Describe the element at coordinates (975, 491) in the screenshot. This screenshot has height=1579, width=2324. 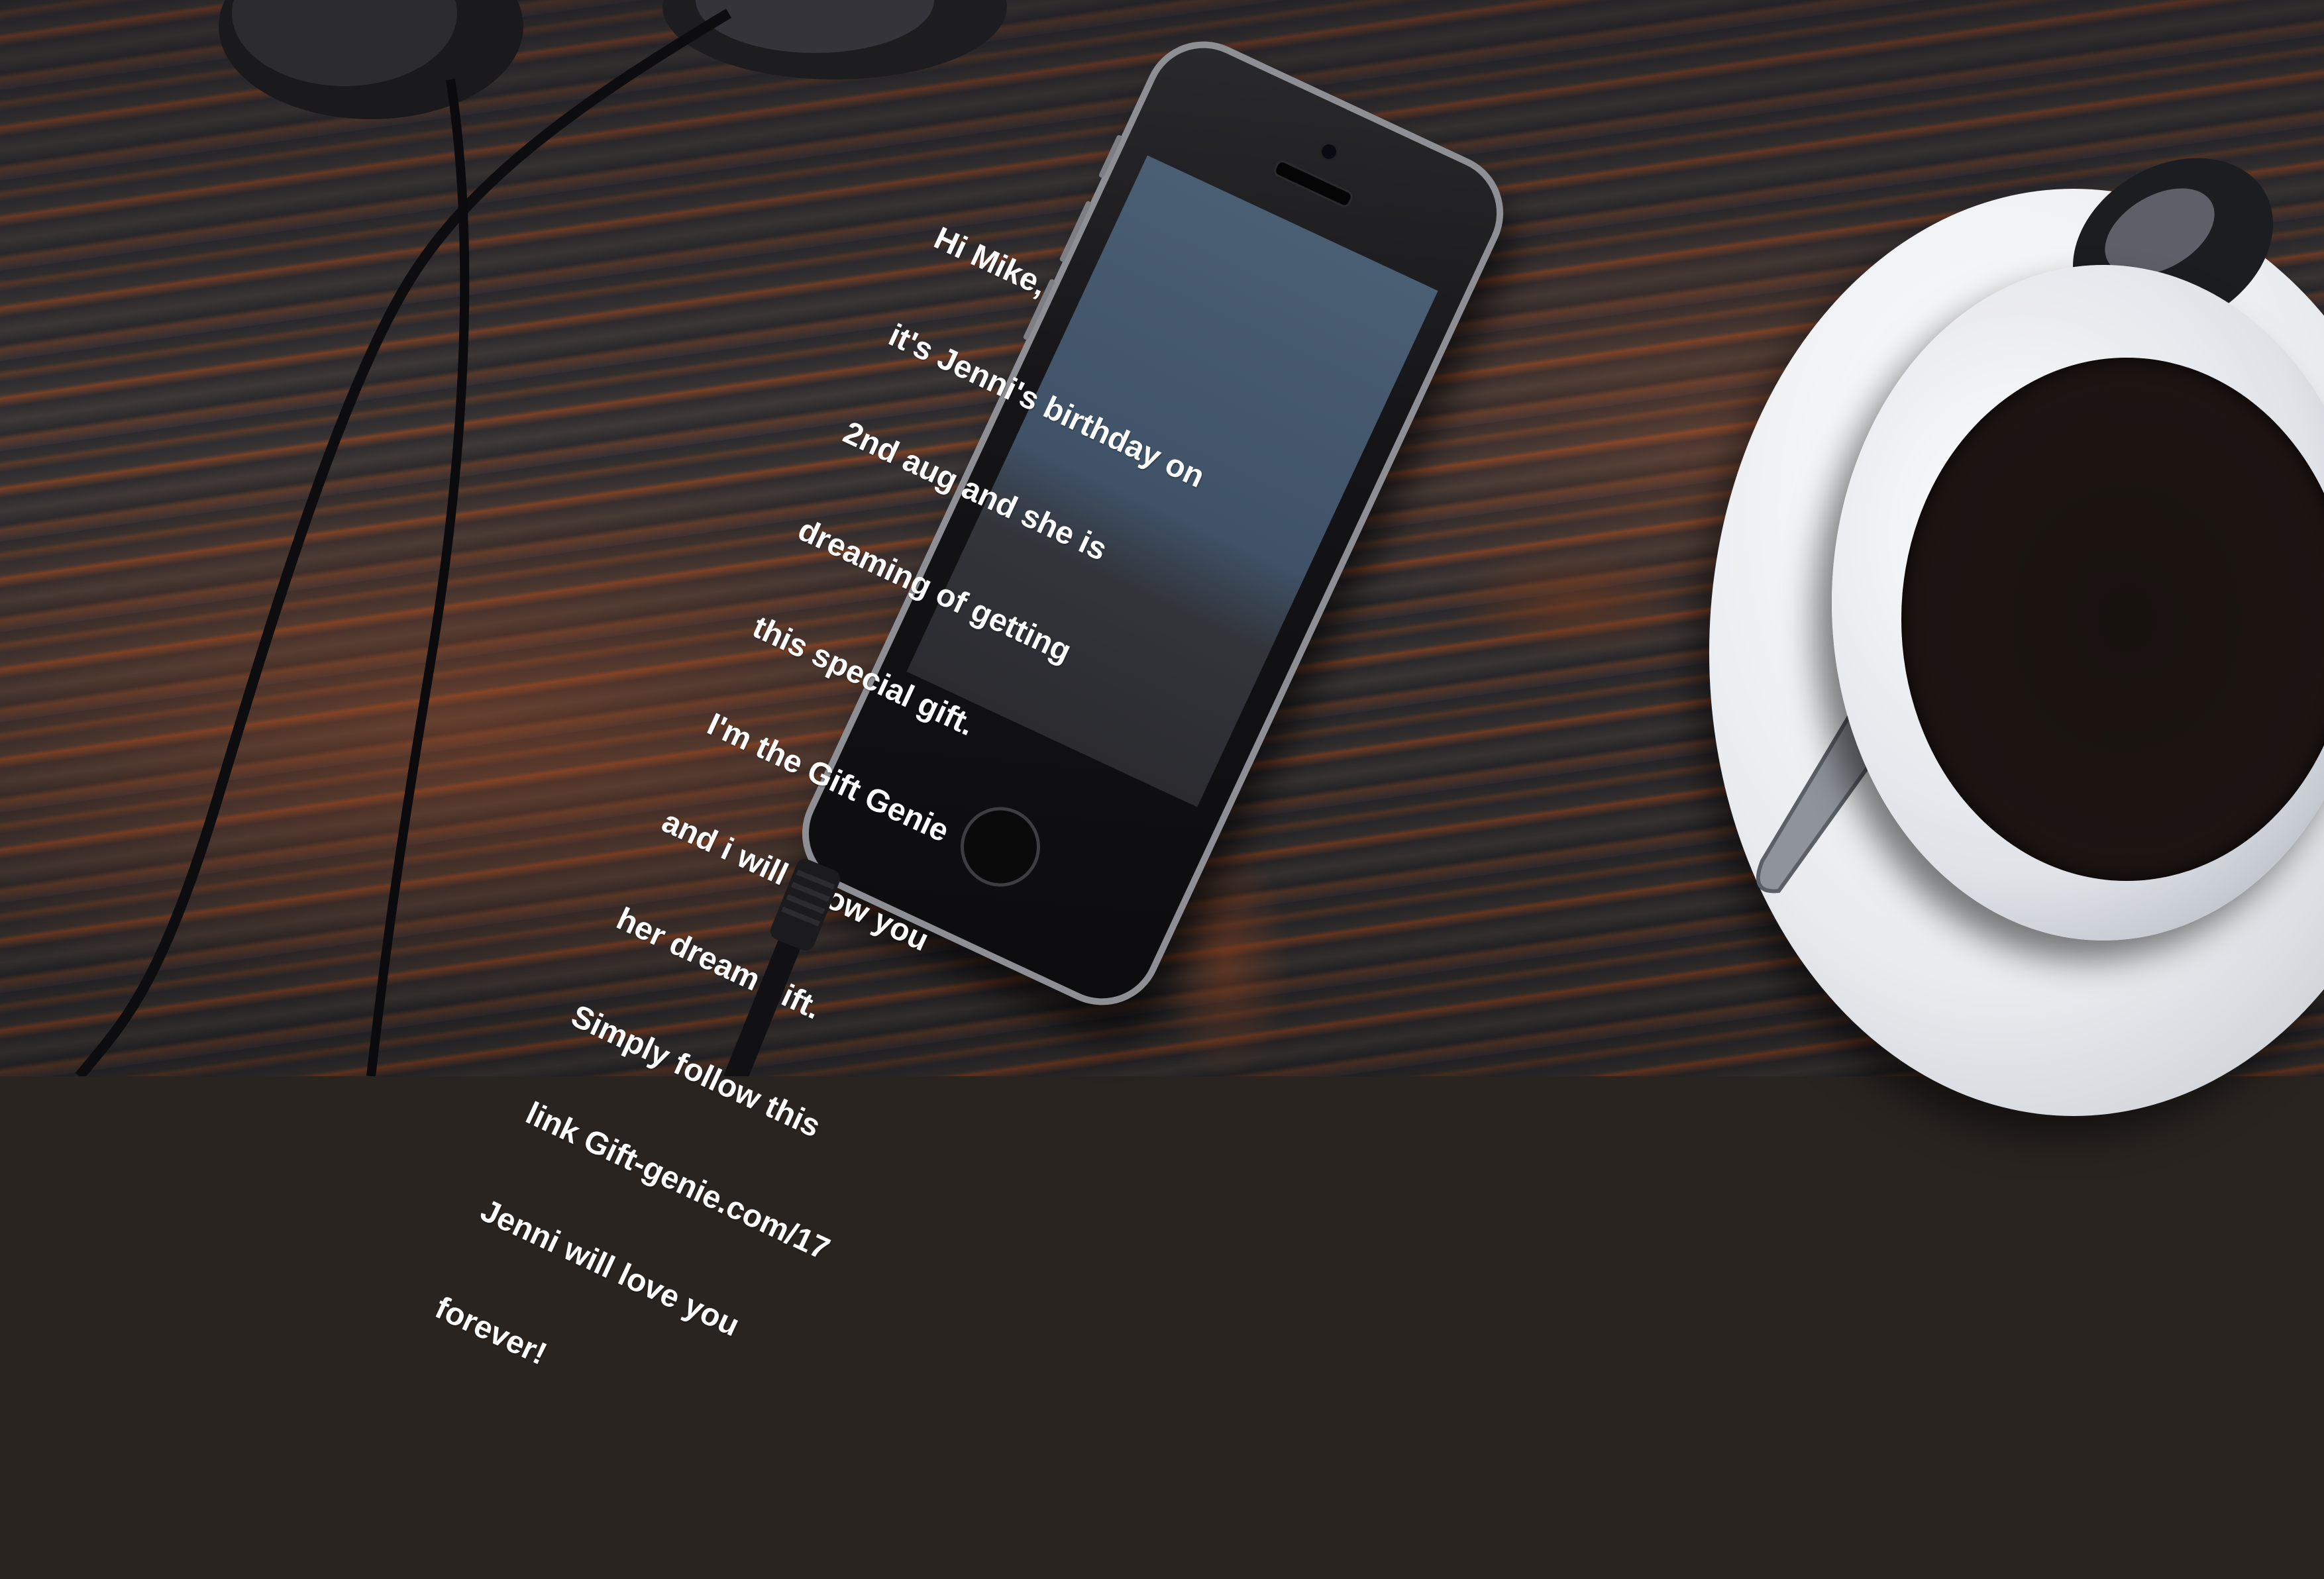
I see `message-line: 2nd aug and she is` at that location.